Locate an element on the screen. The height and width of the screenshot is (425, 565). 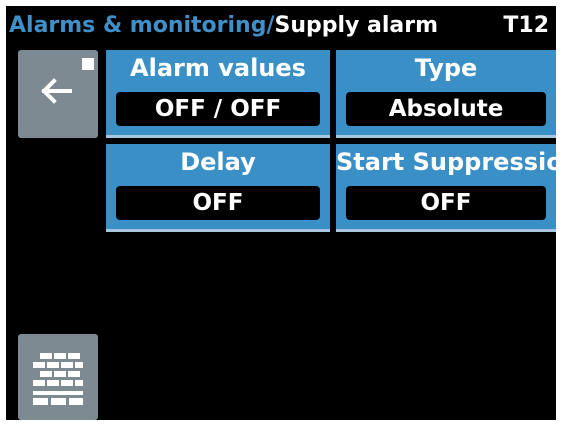
breadcrumb: Alarms & monitoring/Supply alarm is located at coordinates (223, 25).